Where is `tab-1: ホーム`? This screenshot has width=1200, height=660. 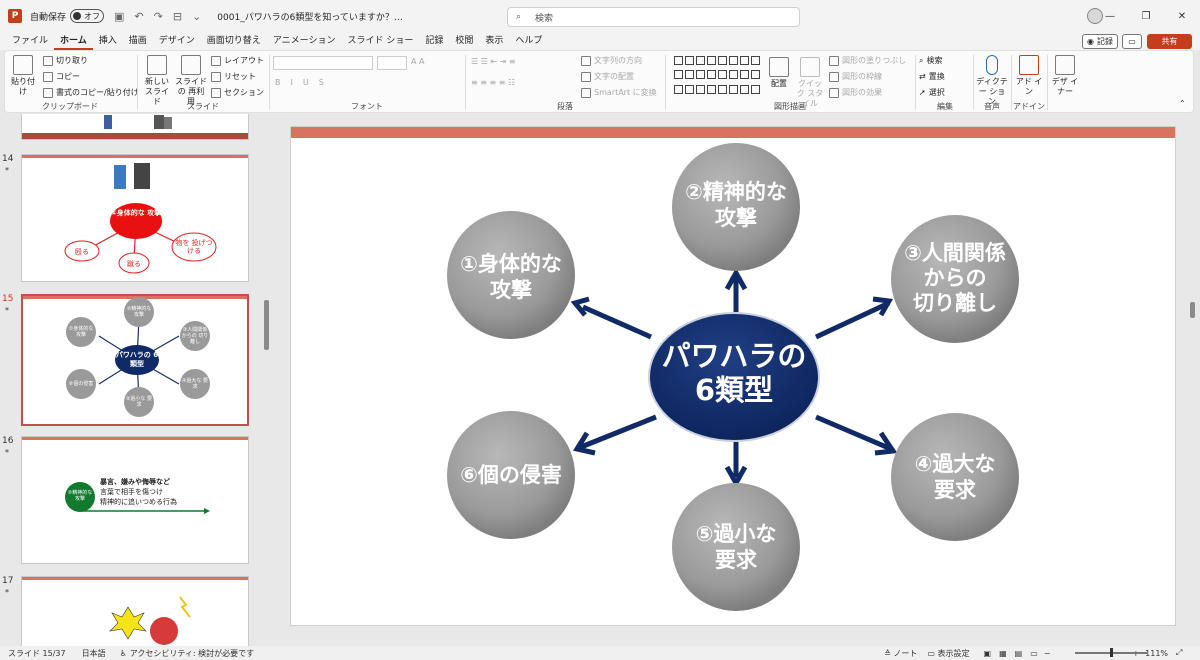 tab-1: ホーム is located at coordinates (73, 41).